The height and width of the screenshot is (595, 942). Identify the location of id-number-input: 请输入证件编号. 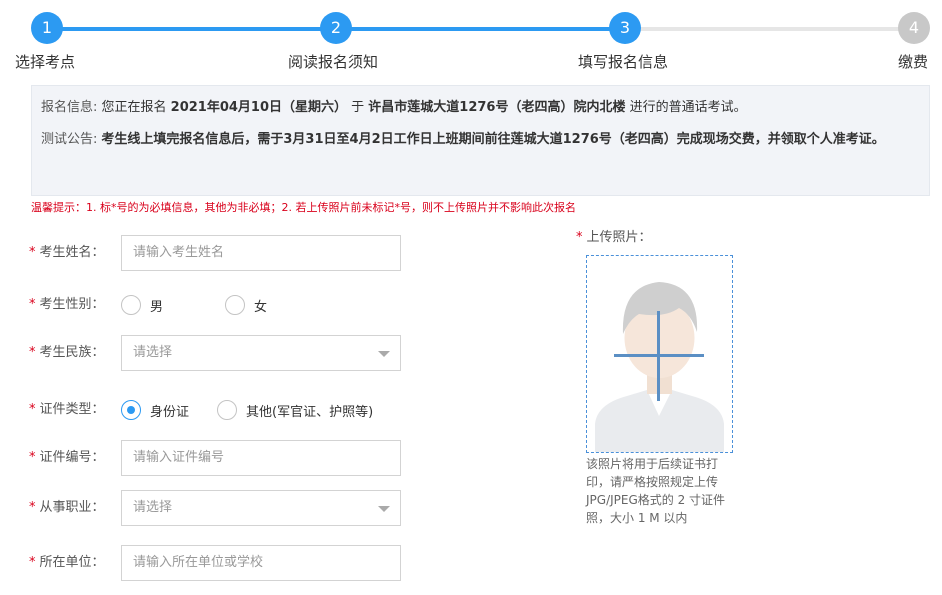
(261, 458).